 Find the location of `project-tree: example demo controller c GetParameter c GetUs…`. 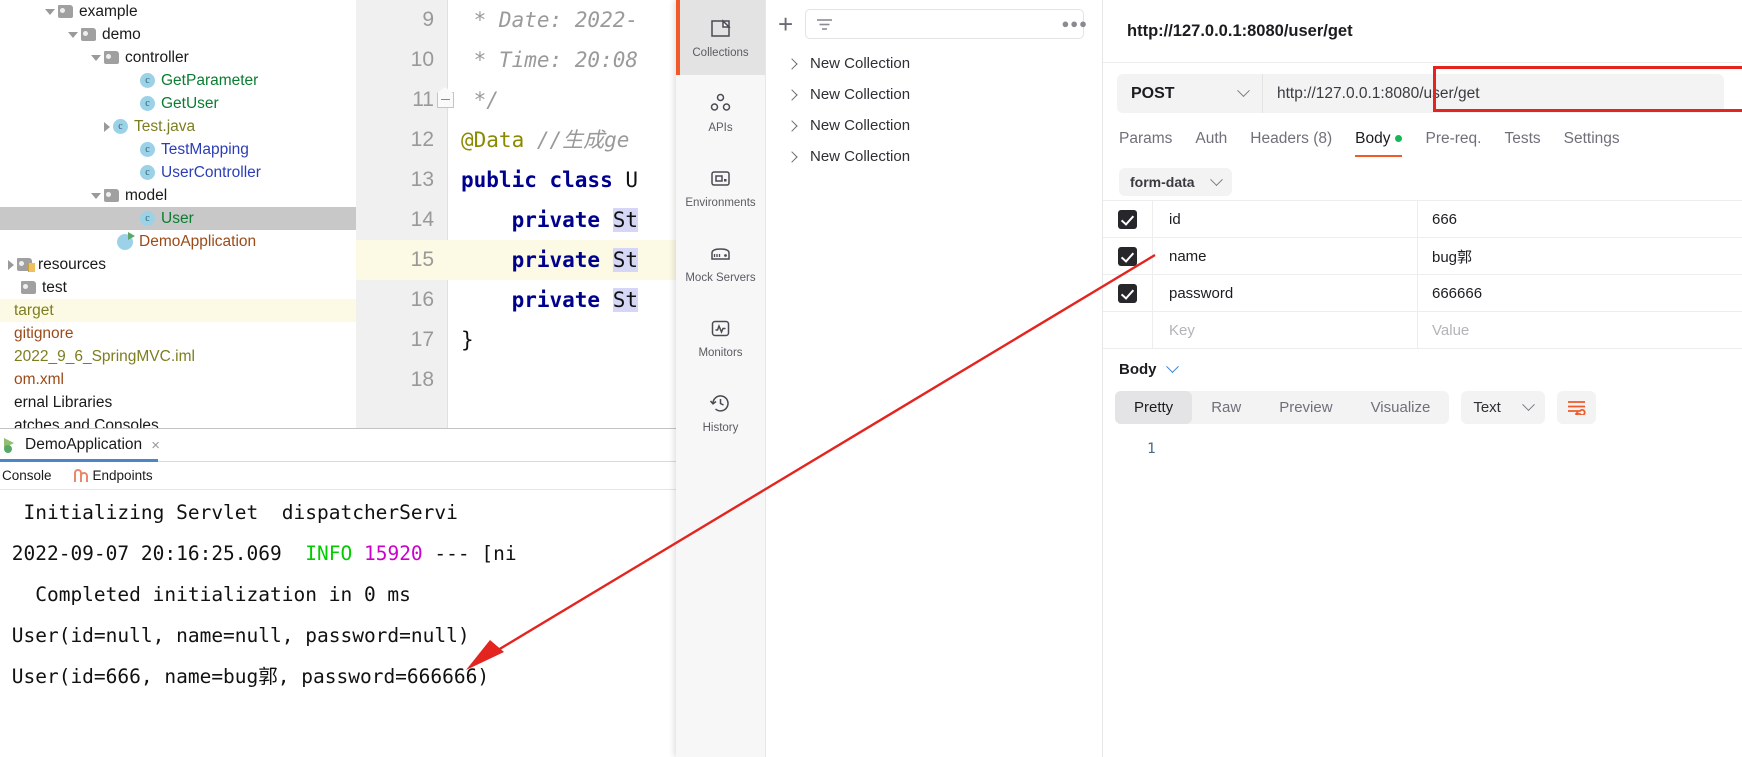

project-tree: example demo controller c GetParameter c GetUs… is located at coordinates (178, 214).